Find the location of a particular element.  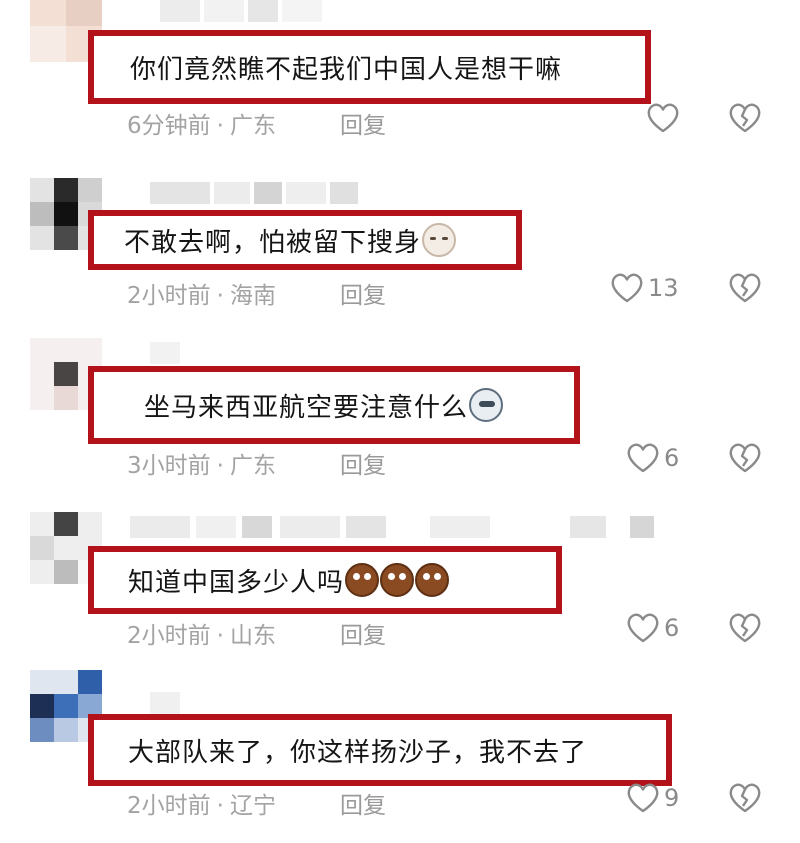

like-count: 13 is located at coordinates (663, 288).